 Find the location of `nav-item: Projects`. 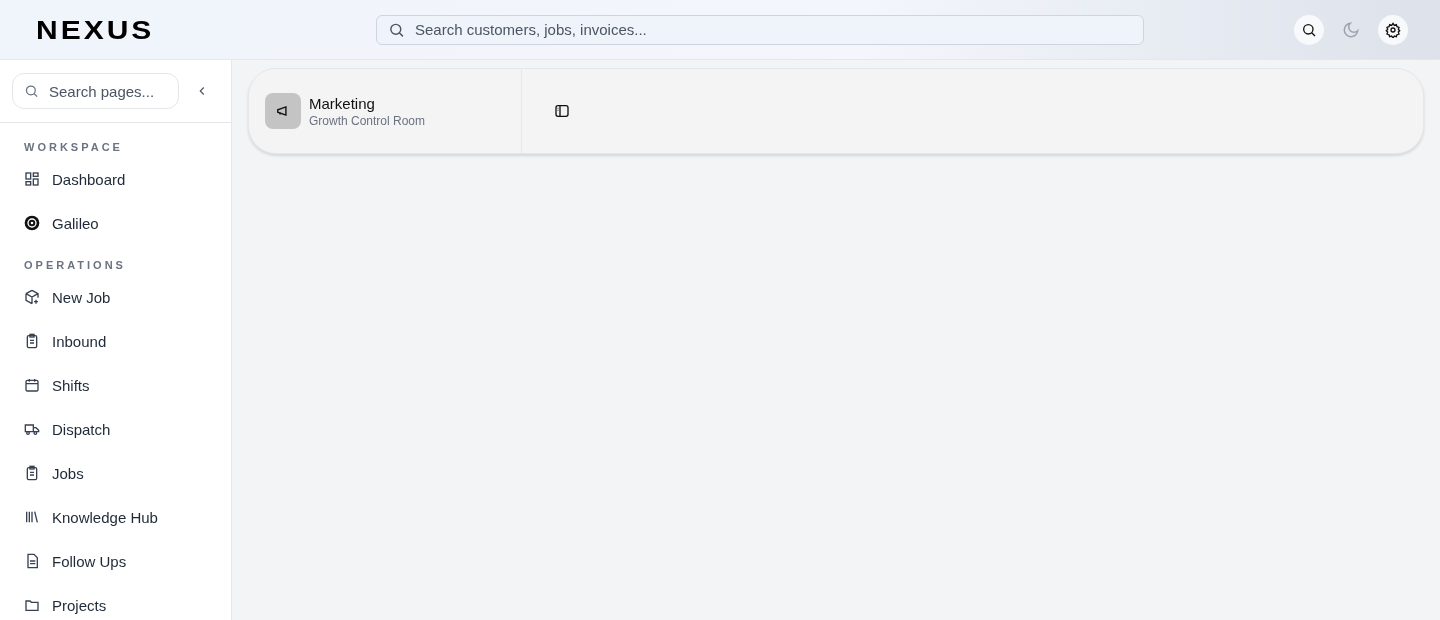

nav-item: Projects is located at coordinates (115, 601).